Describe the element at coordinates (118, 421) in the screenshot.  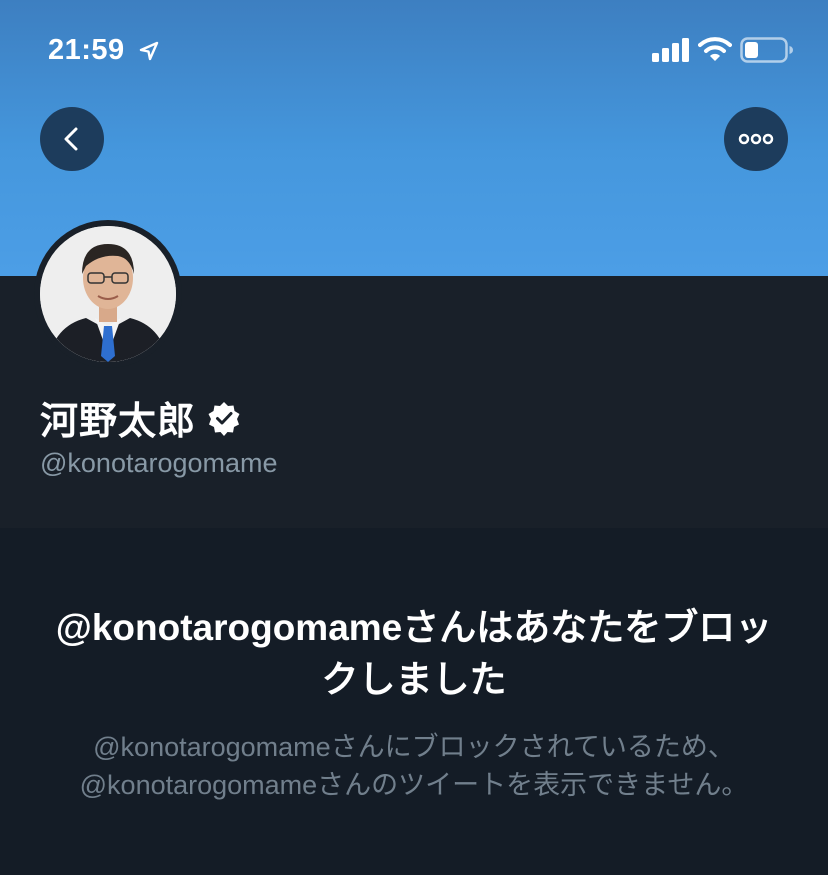
I see `display-name: 河野太郎` at that location.